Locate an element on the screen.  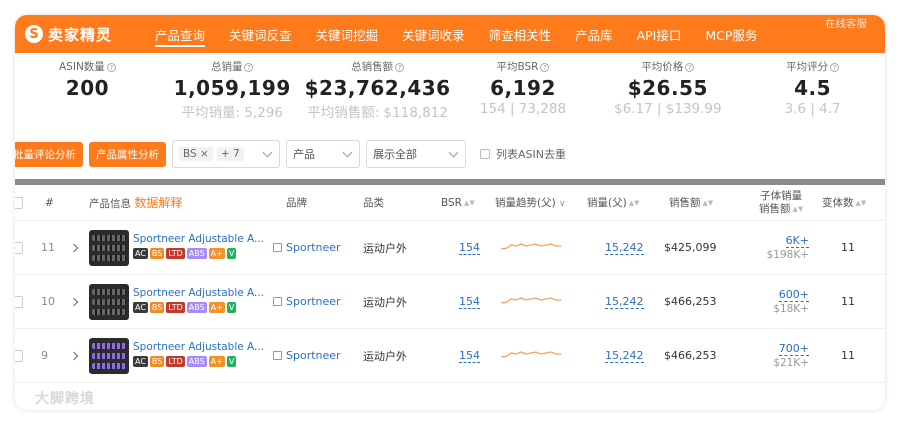
tag-filter-select: BS × + 7 is located at coordinates (226, 154).